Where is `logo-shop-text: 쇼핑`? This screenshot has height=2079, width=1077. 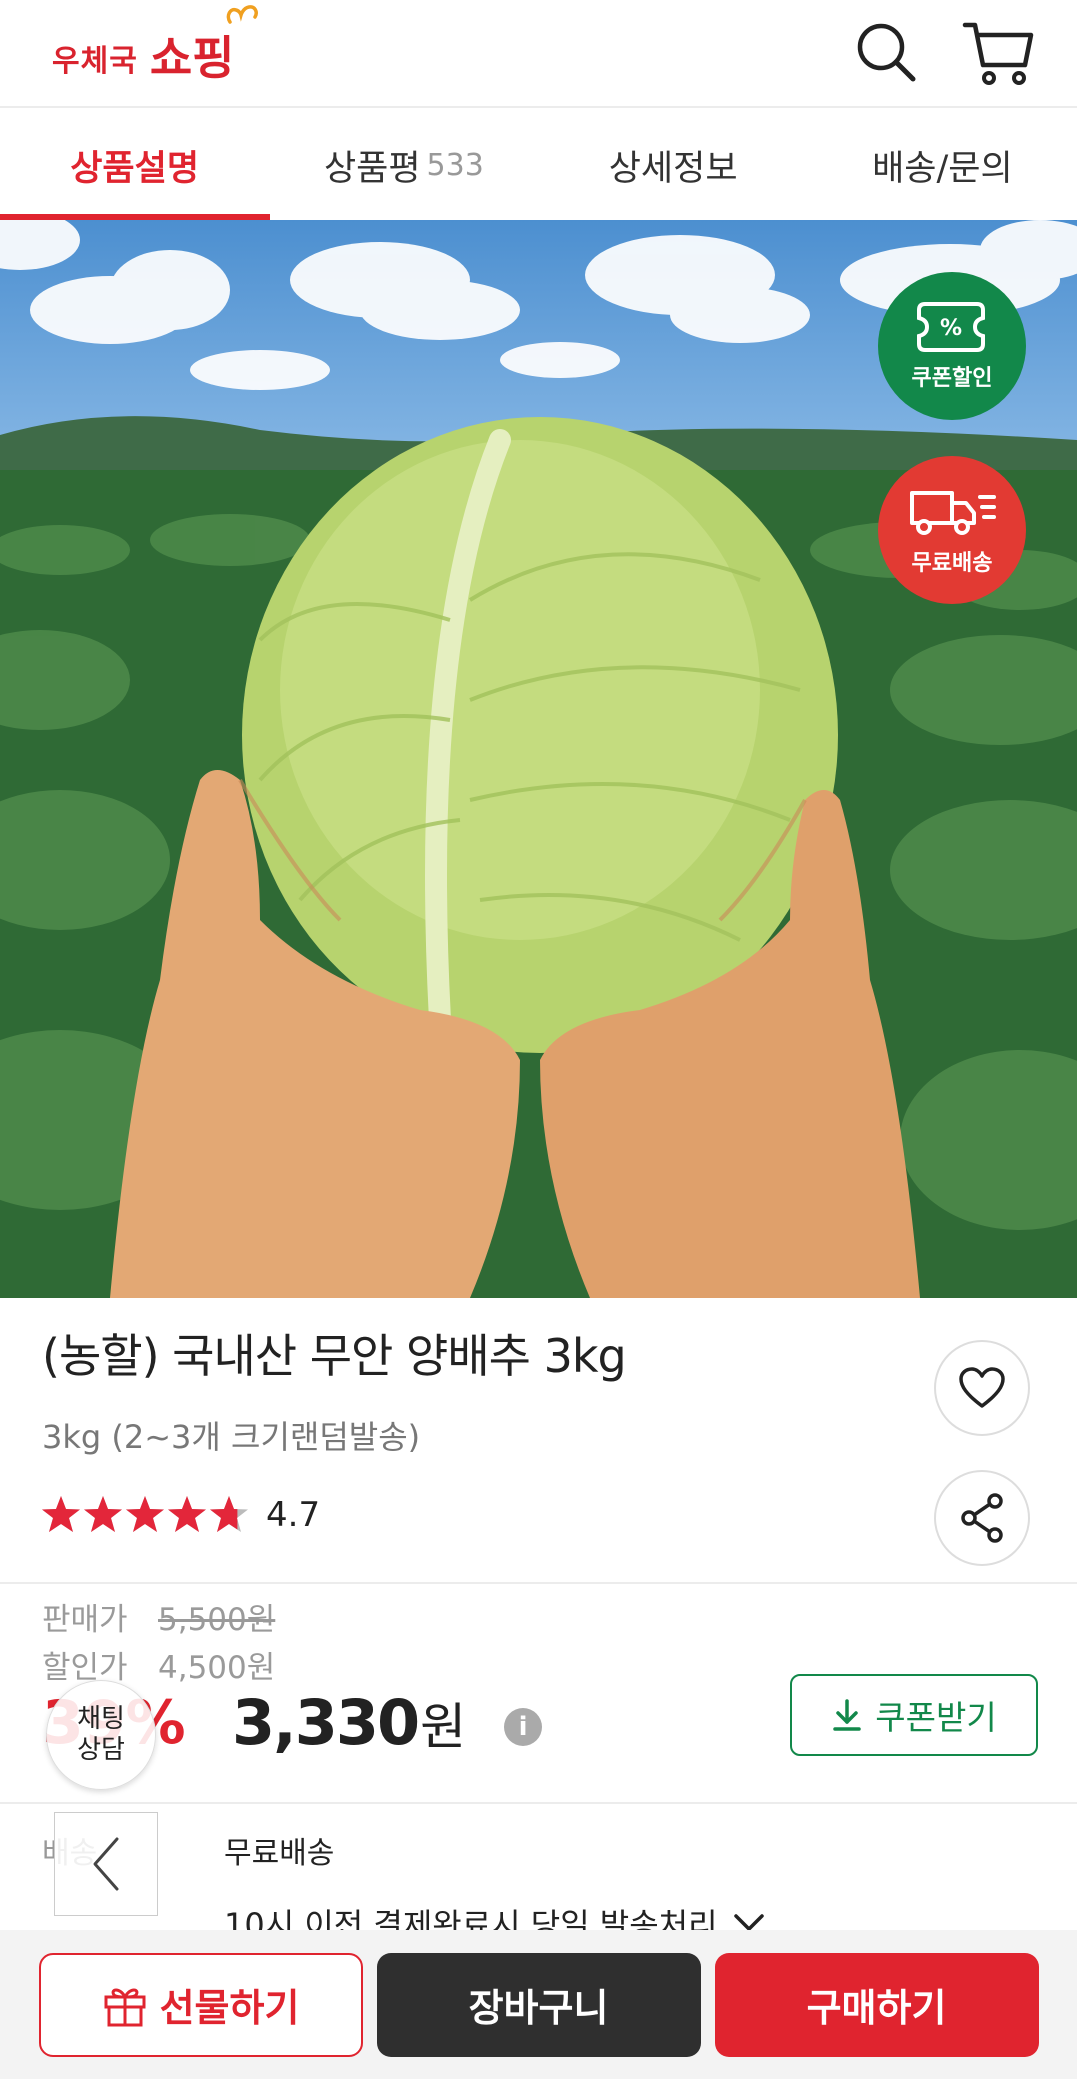 logo-shop-text: 쇼핑 is located at coordinates (204, 46).